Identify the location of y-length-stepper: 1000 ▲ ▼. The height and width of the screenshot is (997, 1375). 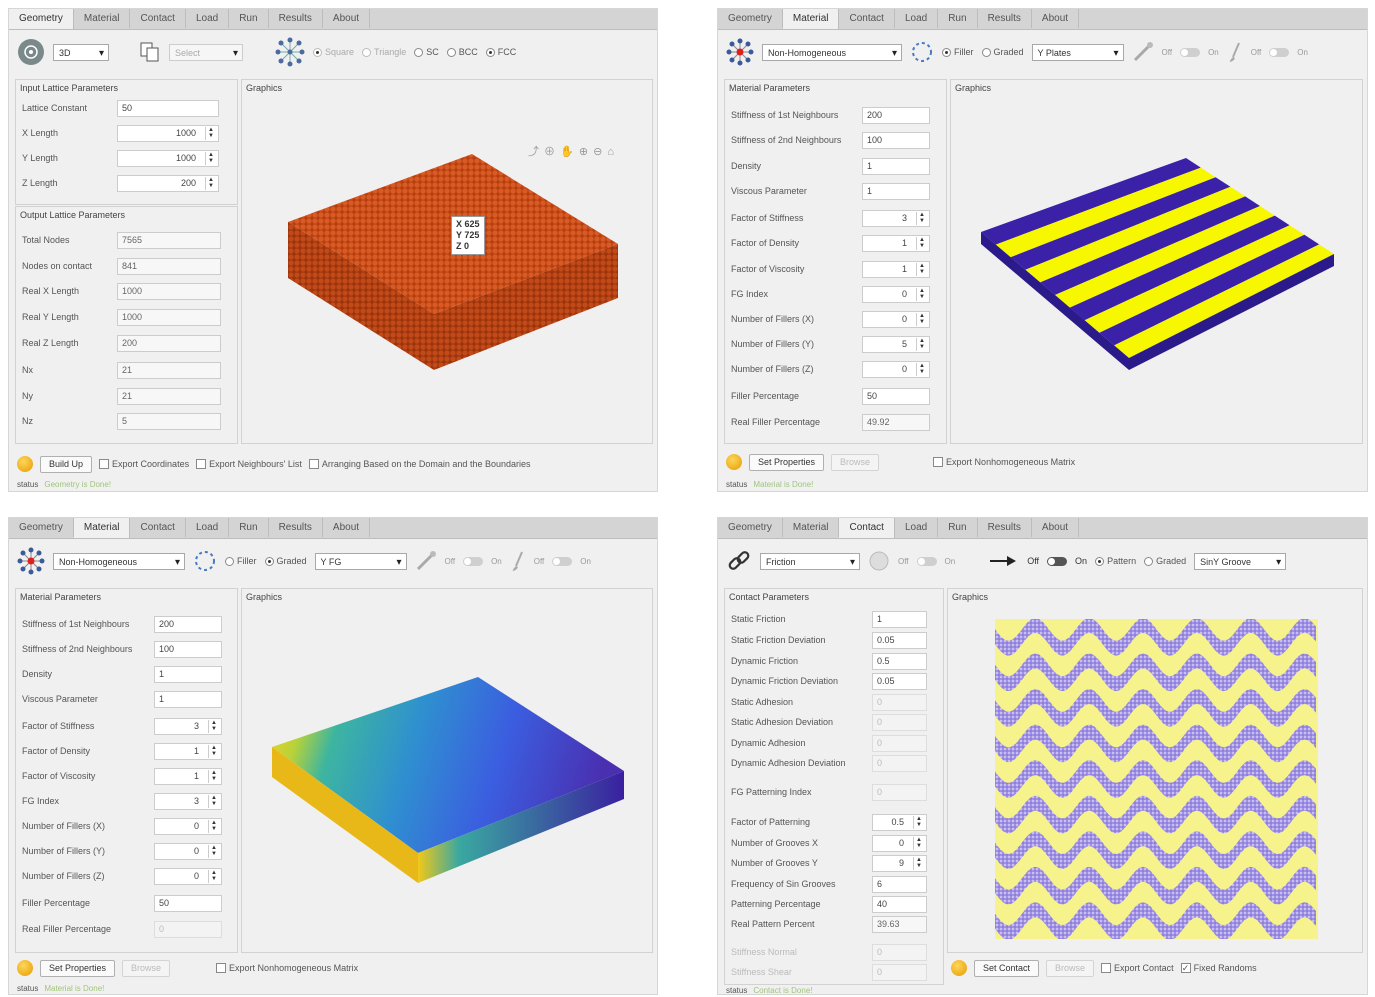
(168, 158).